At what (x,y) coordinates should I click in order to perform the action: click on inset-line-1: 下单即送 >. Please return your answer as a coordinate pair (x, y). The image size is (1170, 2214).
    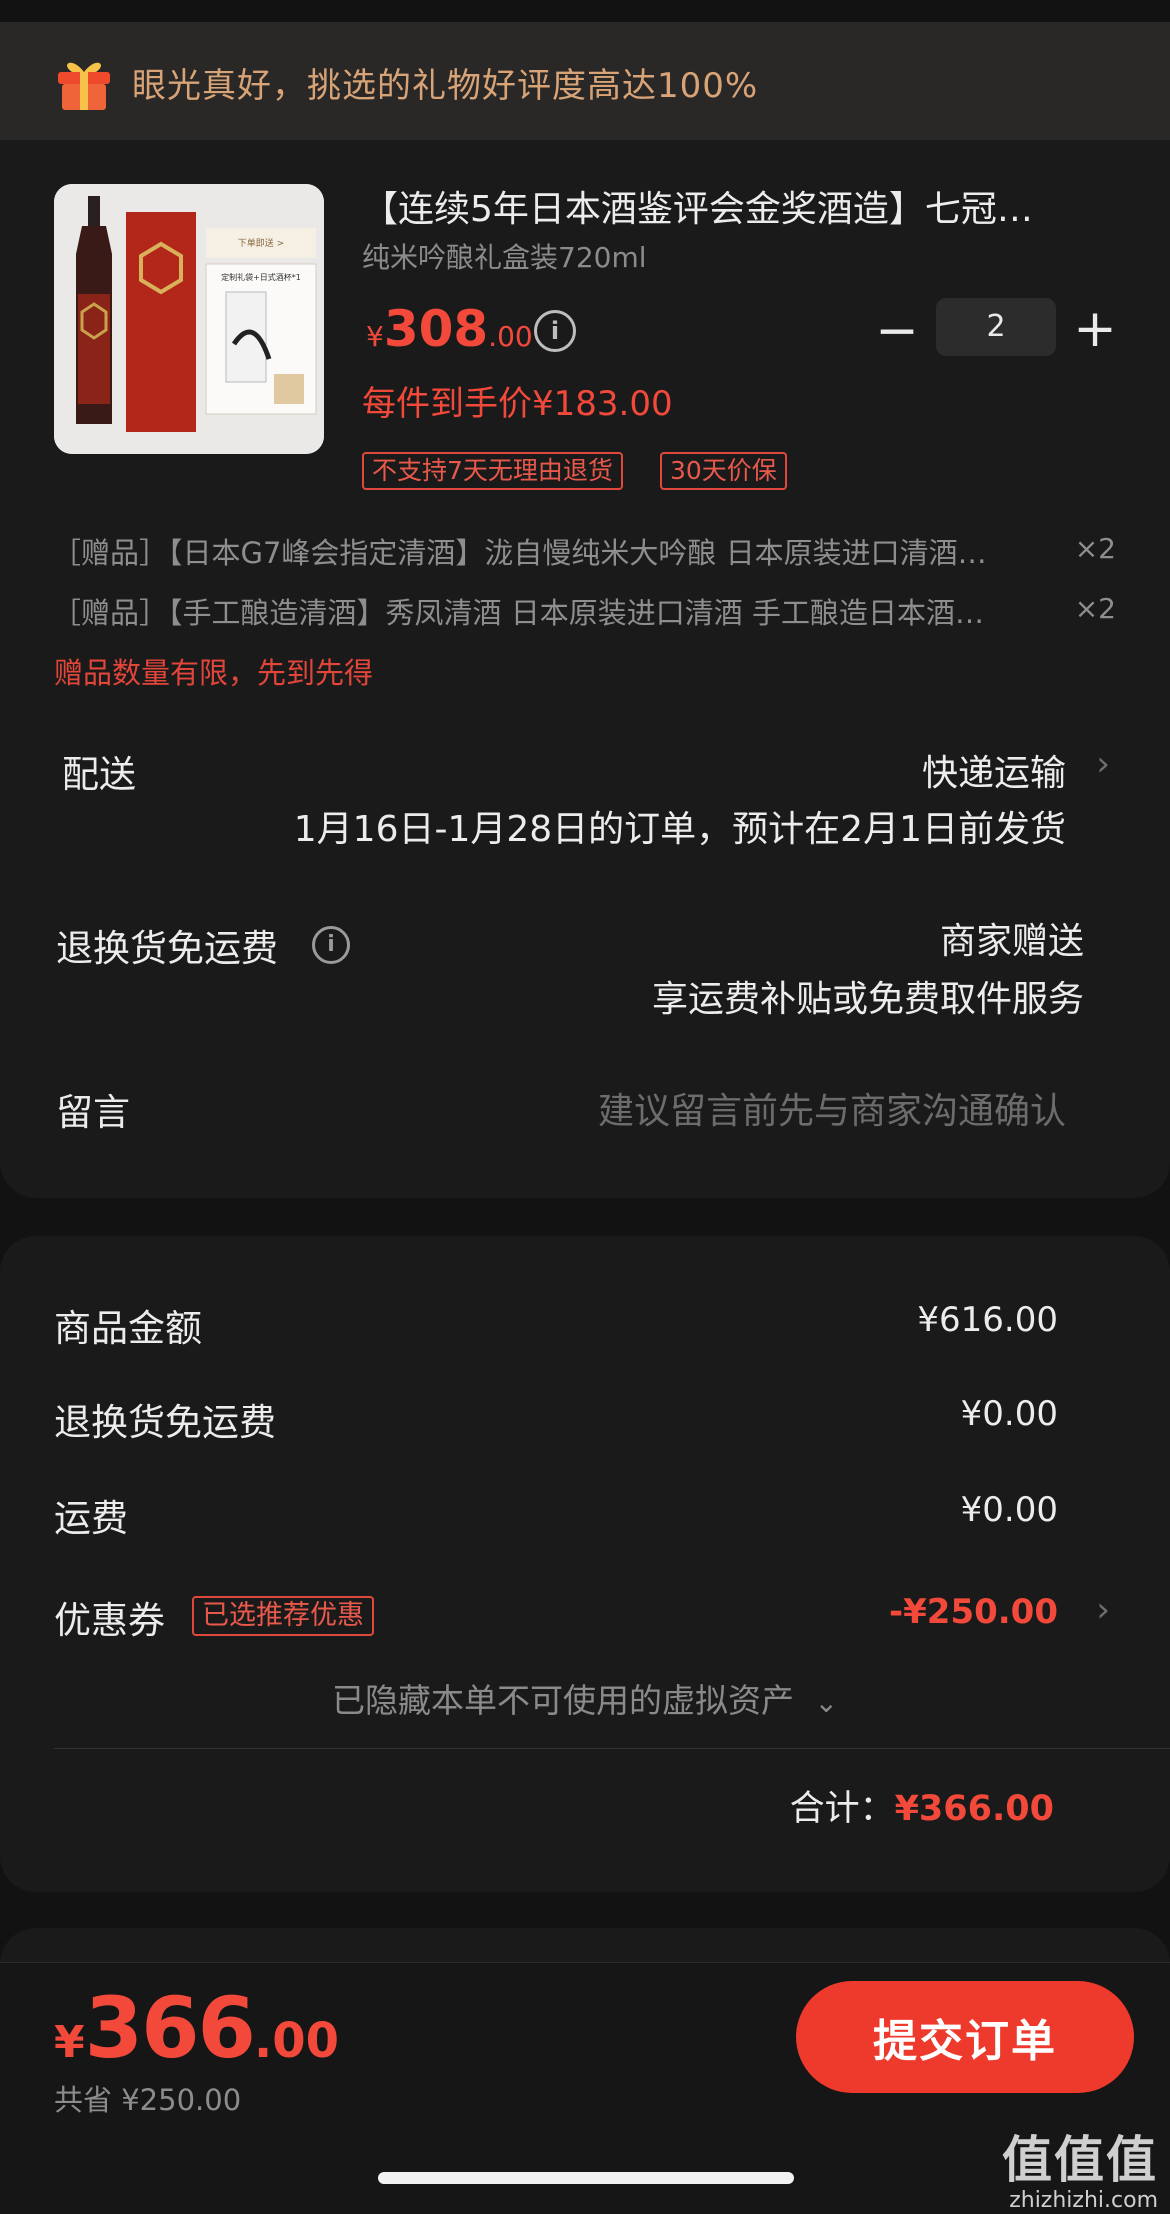
    Looking at the image, I should click on (261, 243).